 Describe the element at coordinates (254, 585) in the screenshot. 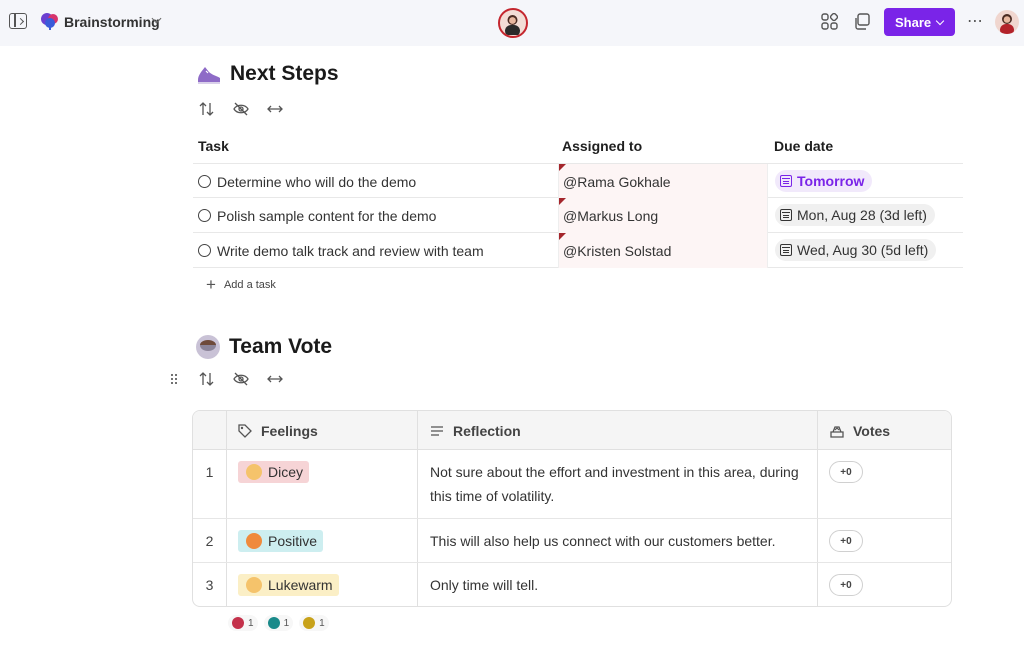

I see `flushed-emoji-icon` at that location.